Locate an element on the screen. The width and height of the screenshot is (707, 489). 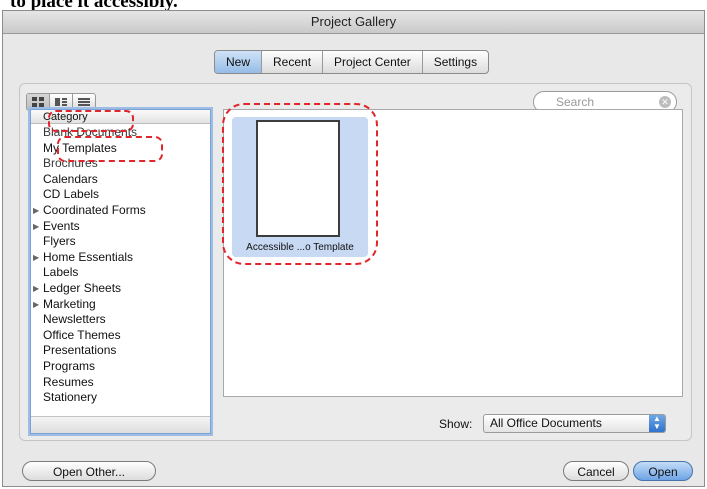
category-item-calendars: Calendars is located at coordinates (120, 180).